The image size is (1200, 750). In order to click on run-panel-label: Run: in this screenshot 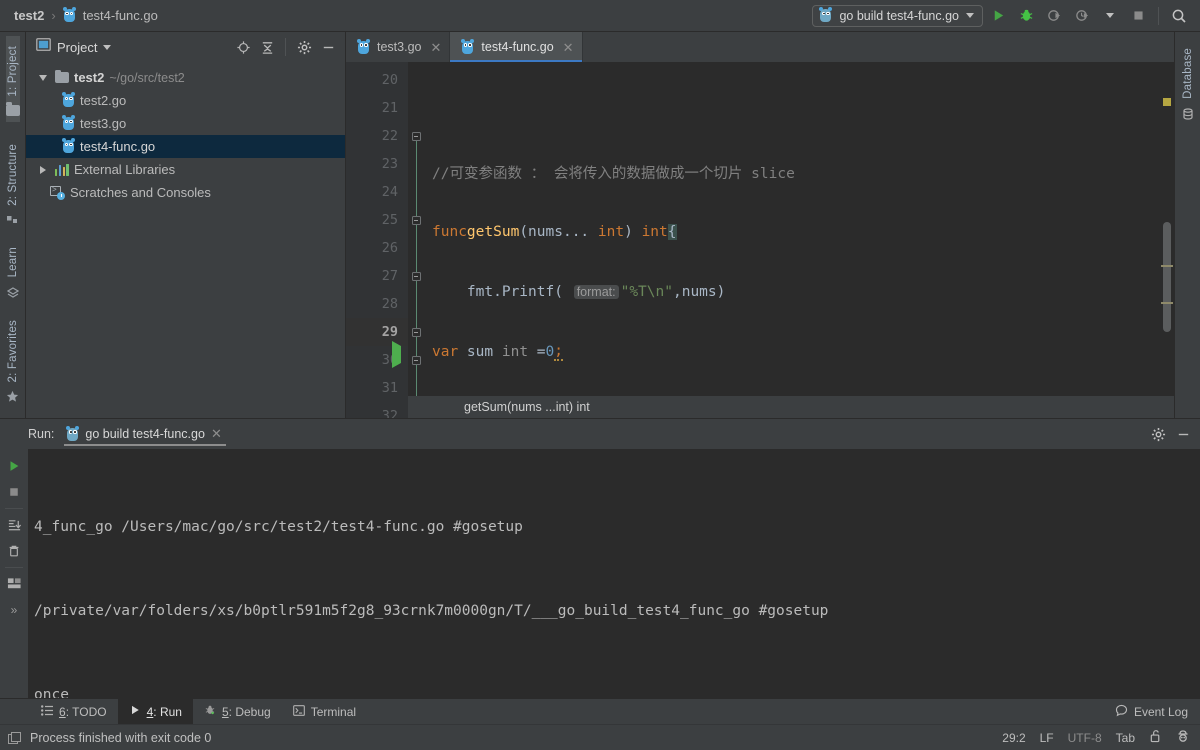, I will do `click(41, 434)`.